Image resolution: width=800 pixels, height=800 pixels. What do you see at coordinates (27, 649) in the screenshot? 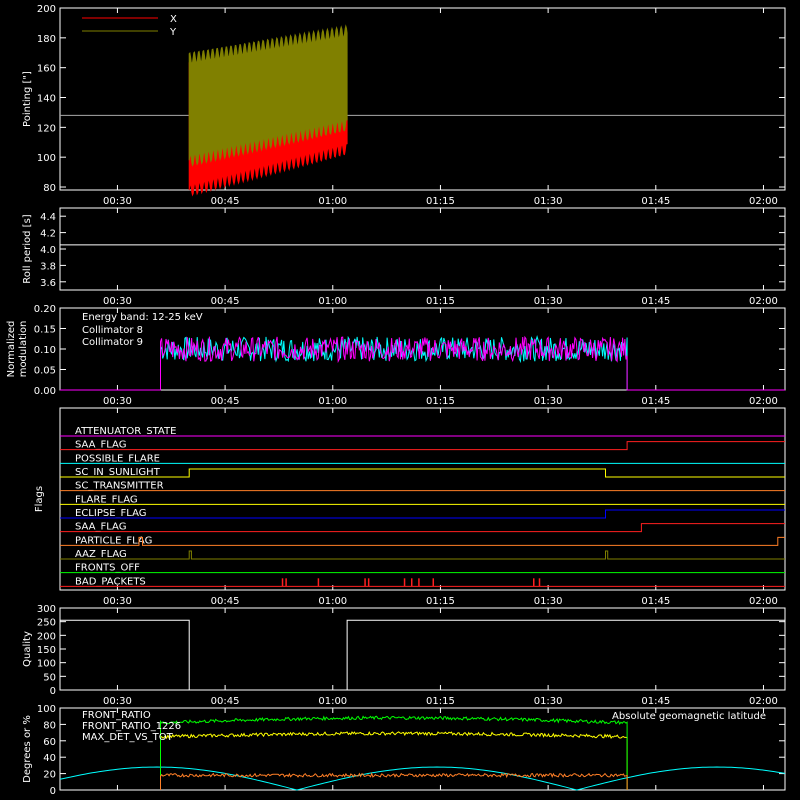
I see `y-axis-label: Quality` at bounding box center [27, 649].